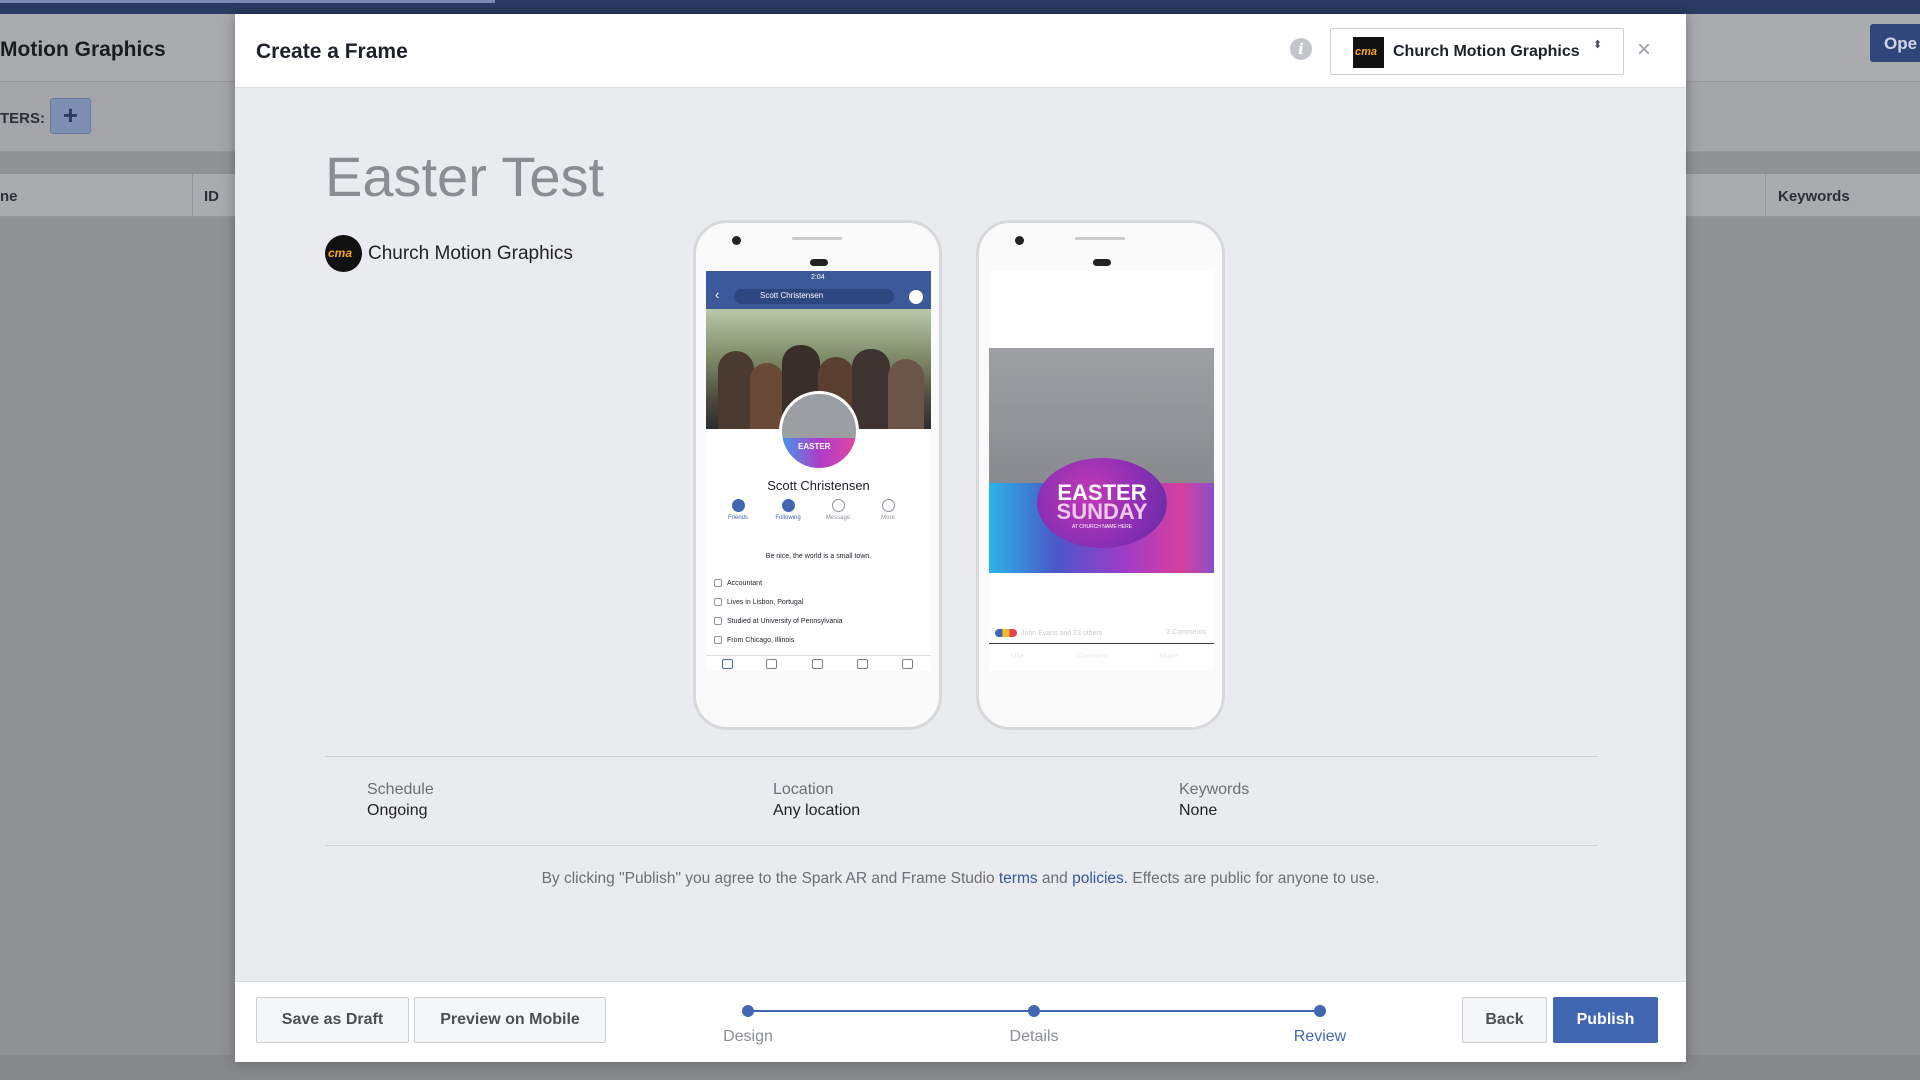 This screenshot has width=1920, height=1080. I want to click on close-icon: ×, so click(1644, 50).